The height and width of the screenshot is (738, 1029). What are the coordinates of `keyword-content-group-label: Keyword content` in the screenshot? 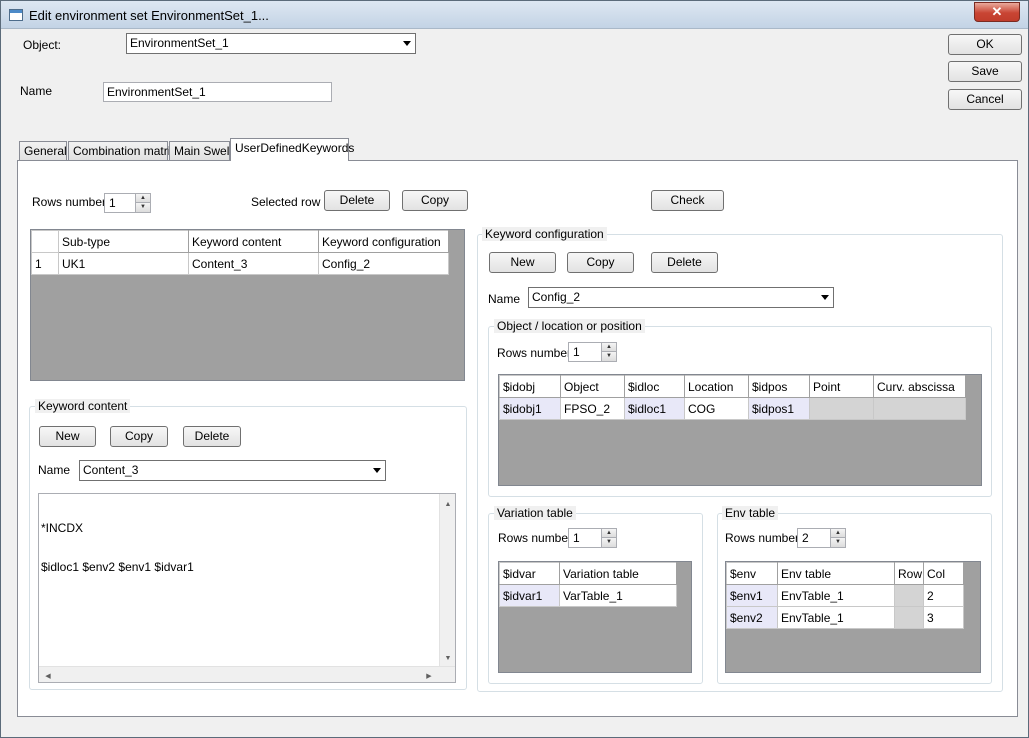 It's located at (83, 406).